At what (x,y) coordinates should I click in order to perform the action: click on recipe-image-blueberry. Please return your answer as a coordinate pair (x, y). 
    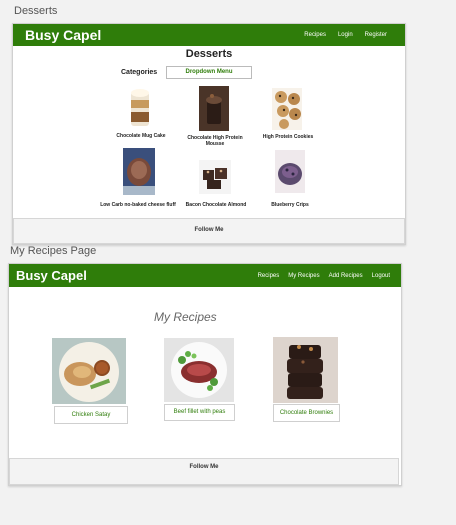
    Looking at the image, I should click on (290, 171).